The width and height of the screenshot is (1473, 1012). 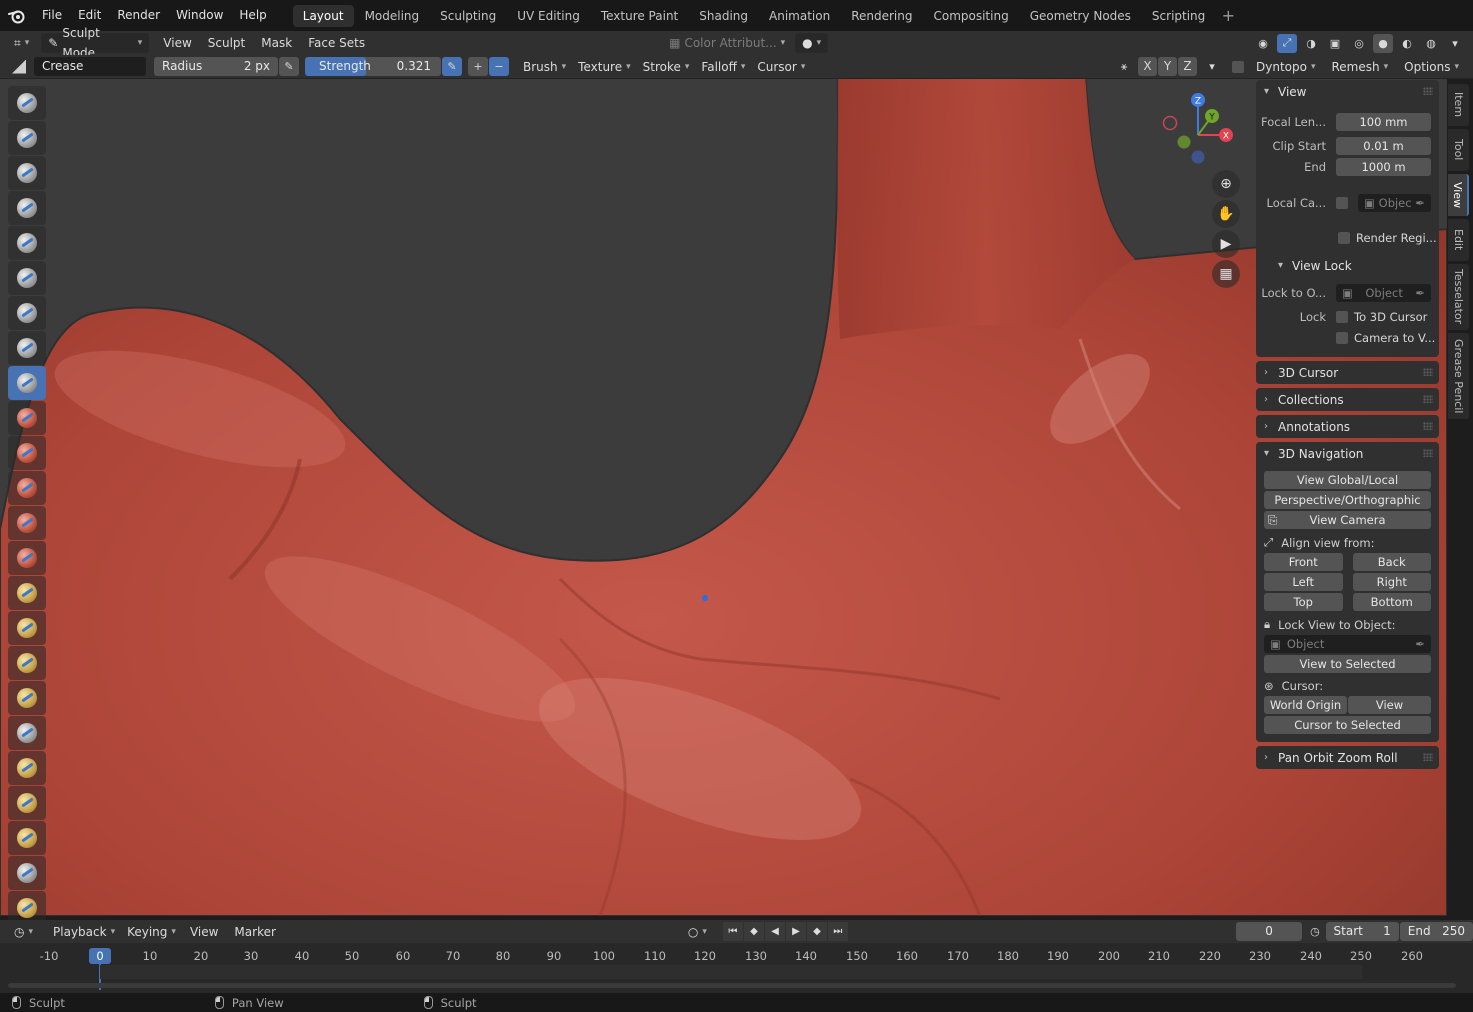 What do you see at coordinates (177, 43) in the screenshot?
I see `menu-view: View` at bounding box center [177, 43].